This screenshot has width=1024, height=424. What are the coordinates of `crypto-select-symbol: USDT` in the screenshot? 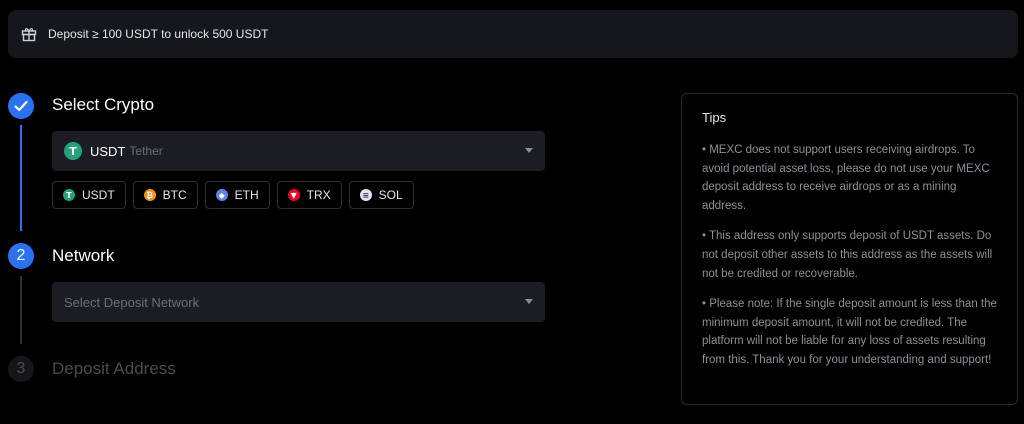 It's located at (108, 151).